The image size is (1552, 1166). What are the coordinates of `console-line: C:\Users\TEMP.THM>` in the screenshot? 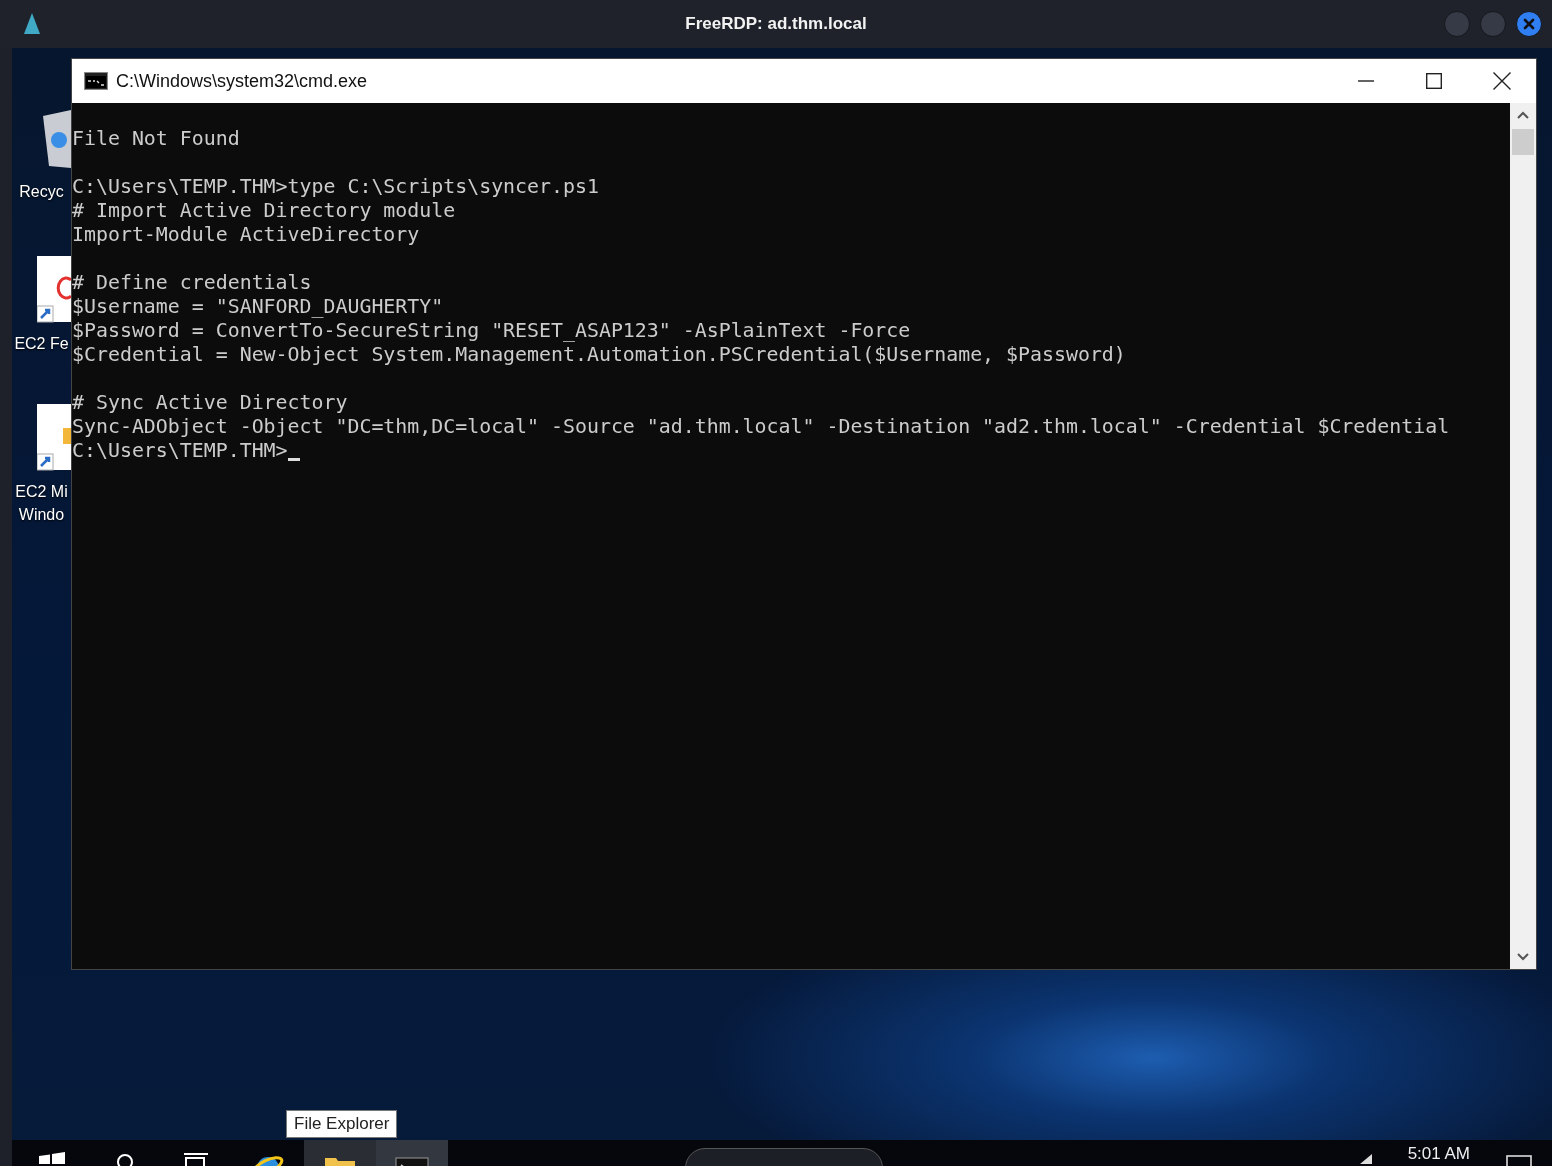 It's located at (180, 451).